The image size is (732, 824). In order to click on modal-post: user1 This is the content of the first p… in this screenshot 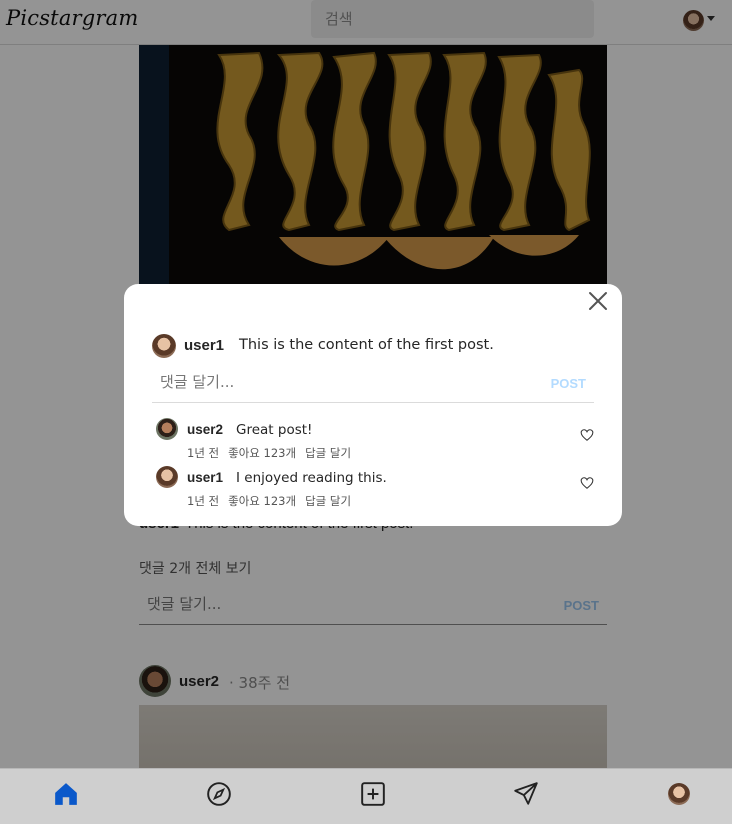, I will do `click(372, 346)`.